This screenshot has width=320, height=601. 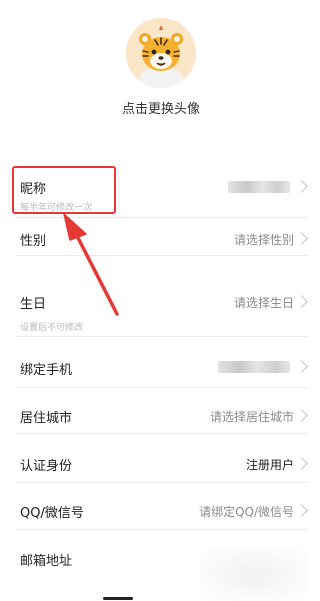 What do you see at coordinates (254, 574) in the screenshot?
I see `bottom-blur-overlay` at bounding box center [254, 574].